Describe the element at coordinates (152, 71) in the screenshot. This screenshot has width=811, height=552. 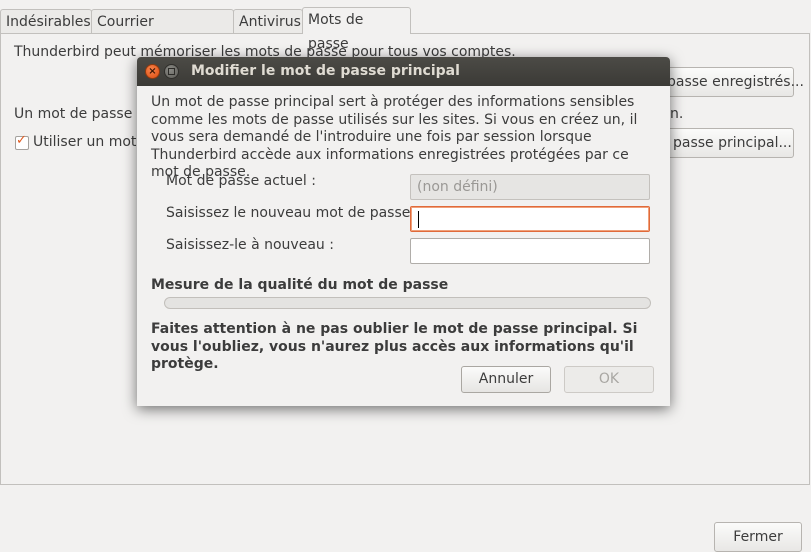
I see `close-icon: ×` at that location.